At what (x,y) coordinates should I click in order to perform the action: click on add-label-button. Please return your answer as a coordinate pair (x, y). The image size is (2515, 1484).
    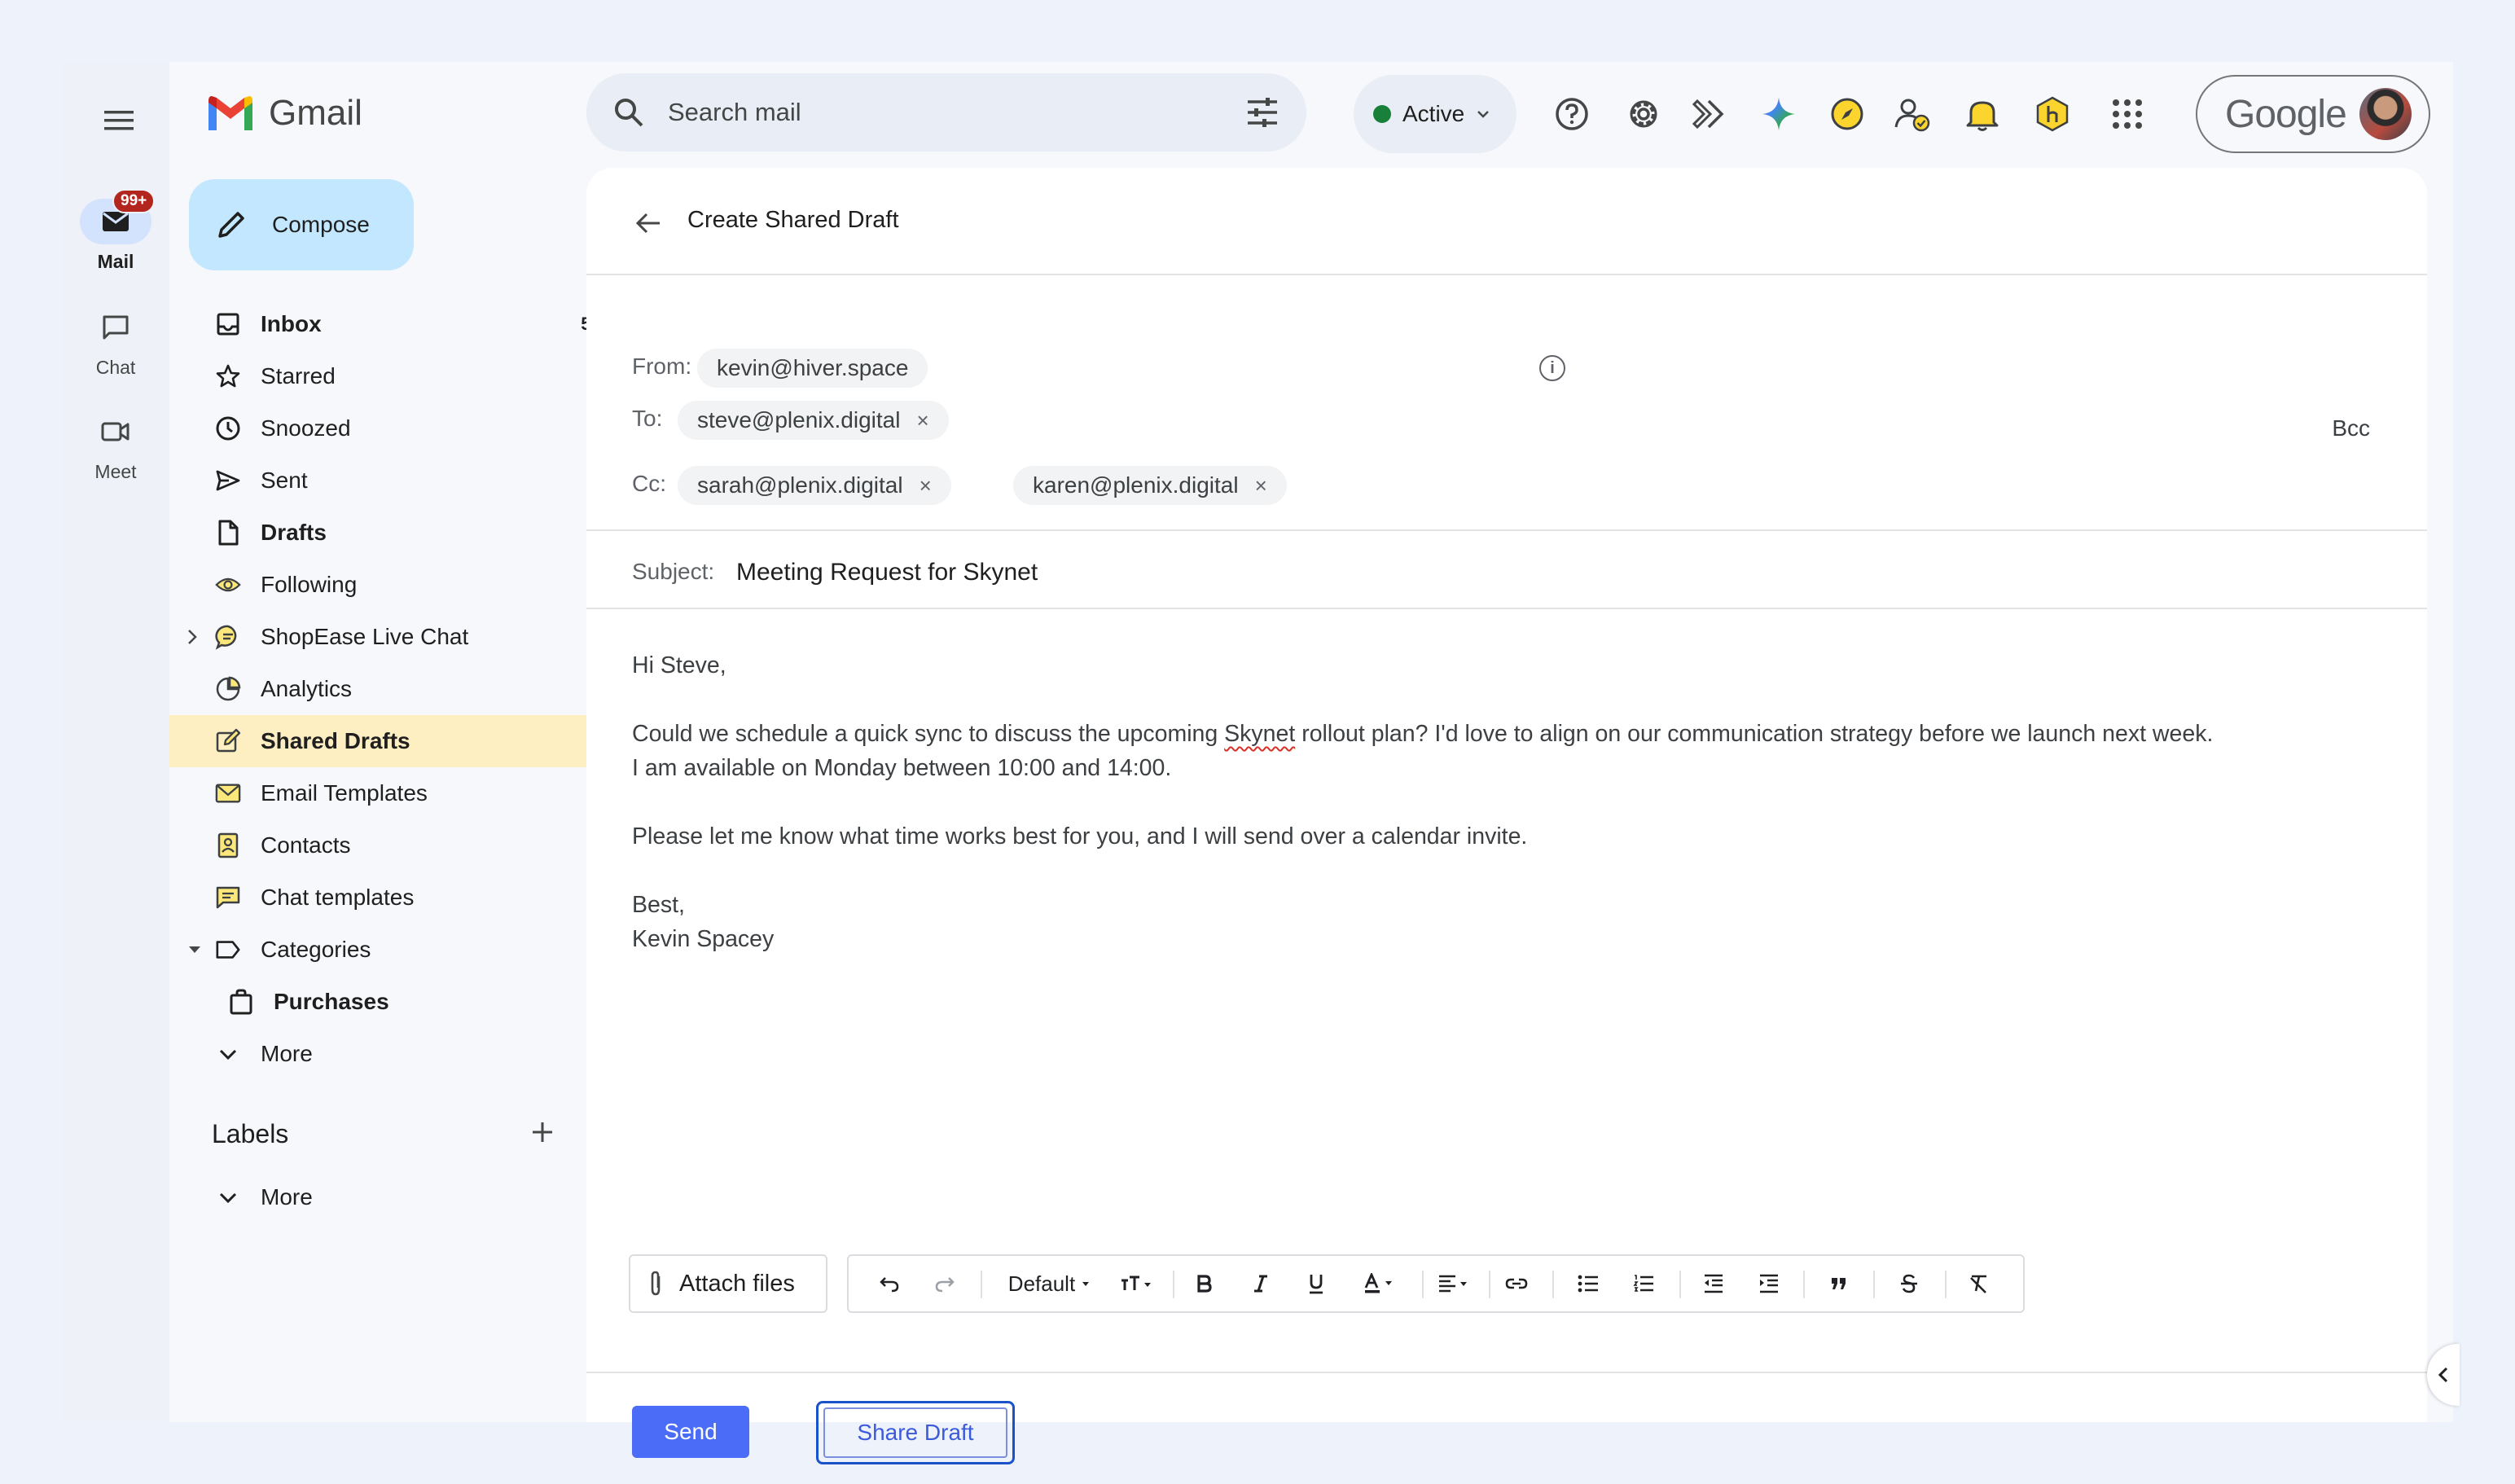
    Looking at the image, I should click on (542, 1132).